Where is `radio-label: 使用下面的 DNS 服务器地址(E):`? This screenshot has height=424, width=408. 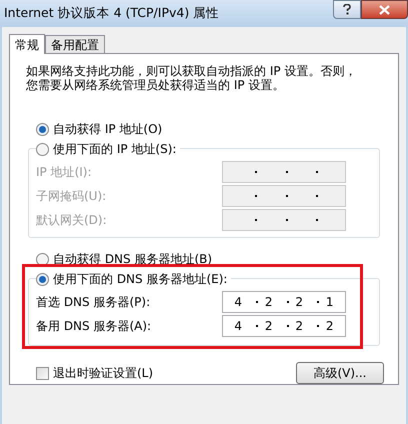
radio-label: 使用下面的 DNS 服务器地址(E): is located at coordinates (140, 279).